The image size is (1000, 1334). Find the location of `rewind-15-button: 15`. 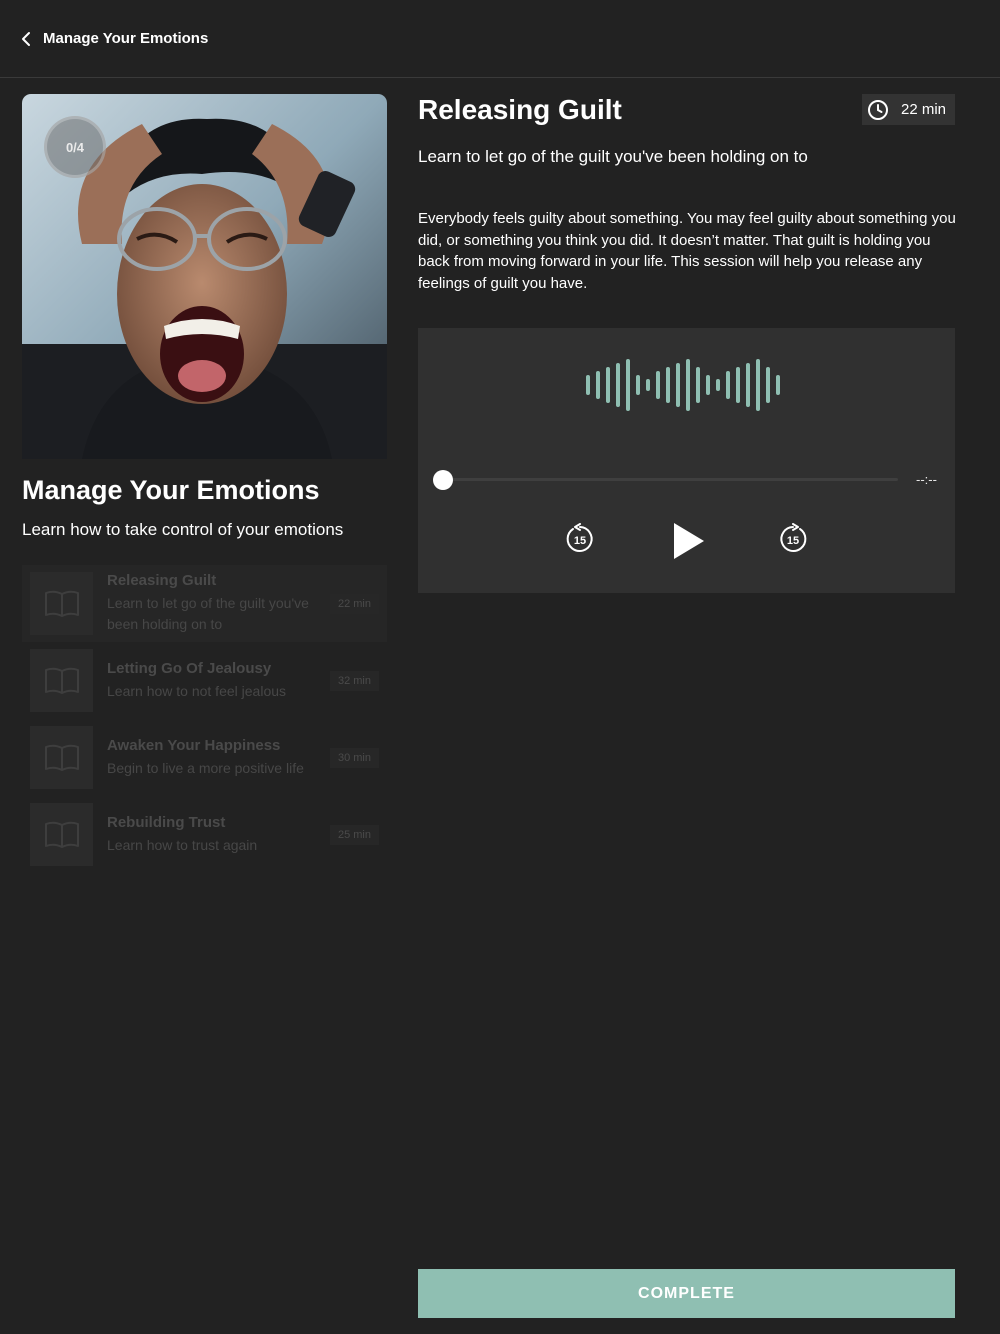

rewind-15-button: 15 is located at coordinates (580, 539).